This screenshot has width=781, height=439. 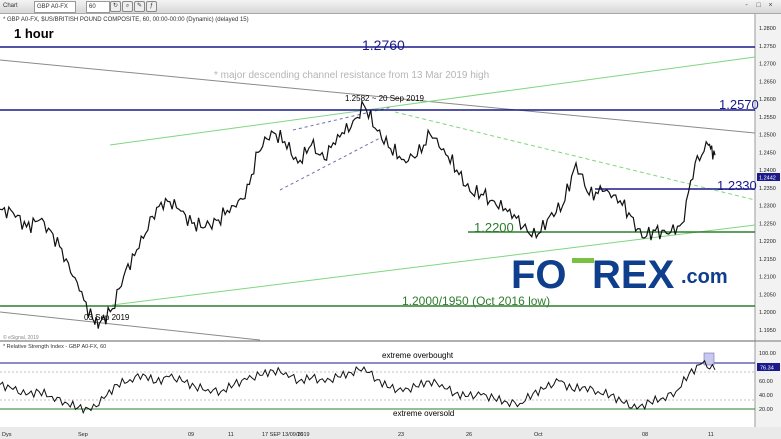 What do you see at coordinates (766, 396) in the screenshot?
I see `rsi-tick-label: 40.00` at bounding box center [766, 396].